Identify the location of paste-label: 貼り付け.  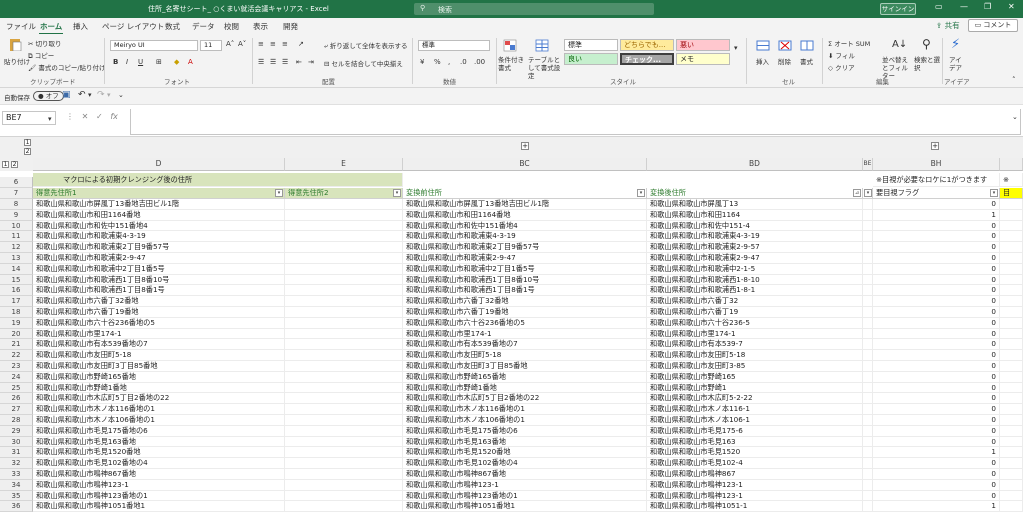
(17, 61).